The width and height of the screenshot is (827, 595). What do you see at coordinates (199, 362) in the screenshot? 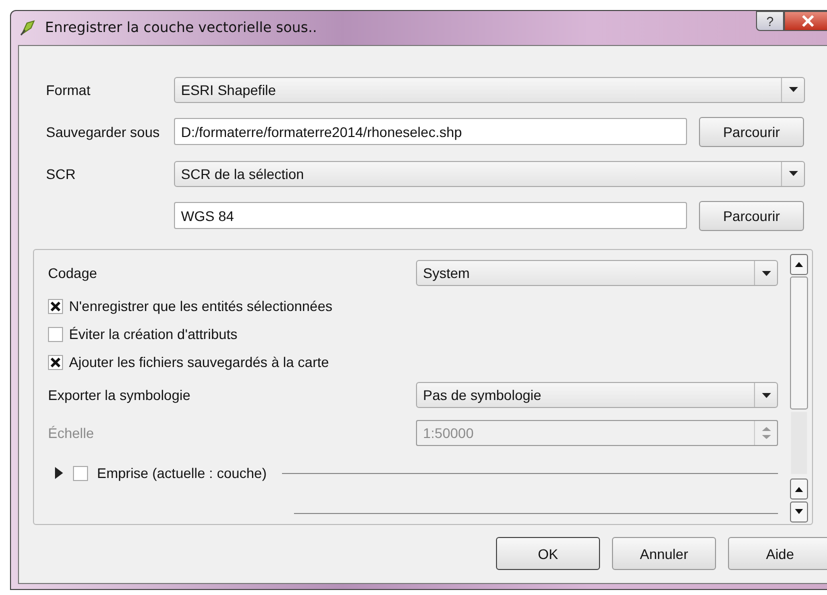
I see `checkbox-label: Ajouter les fichiers sauvegardés à la carte` at bounding box center [199, 362].